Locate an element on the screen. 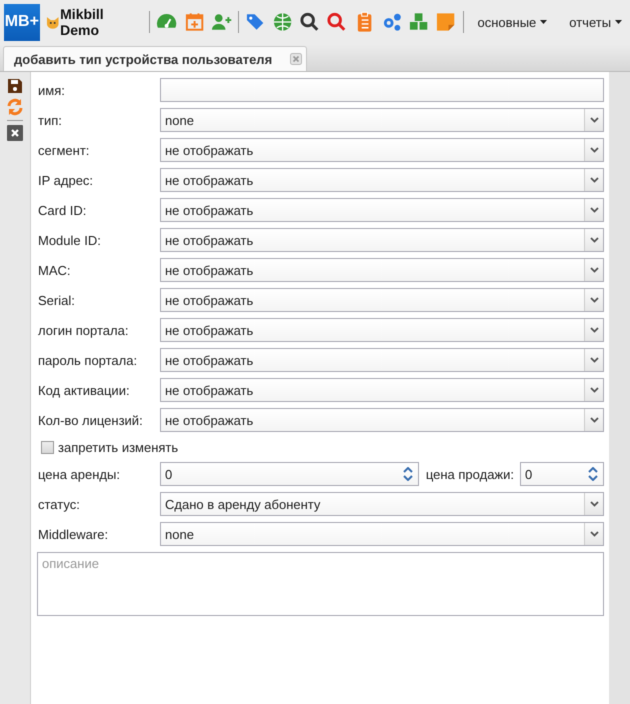  field-label: IP адрес: is located at coordinates (65, 180).